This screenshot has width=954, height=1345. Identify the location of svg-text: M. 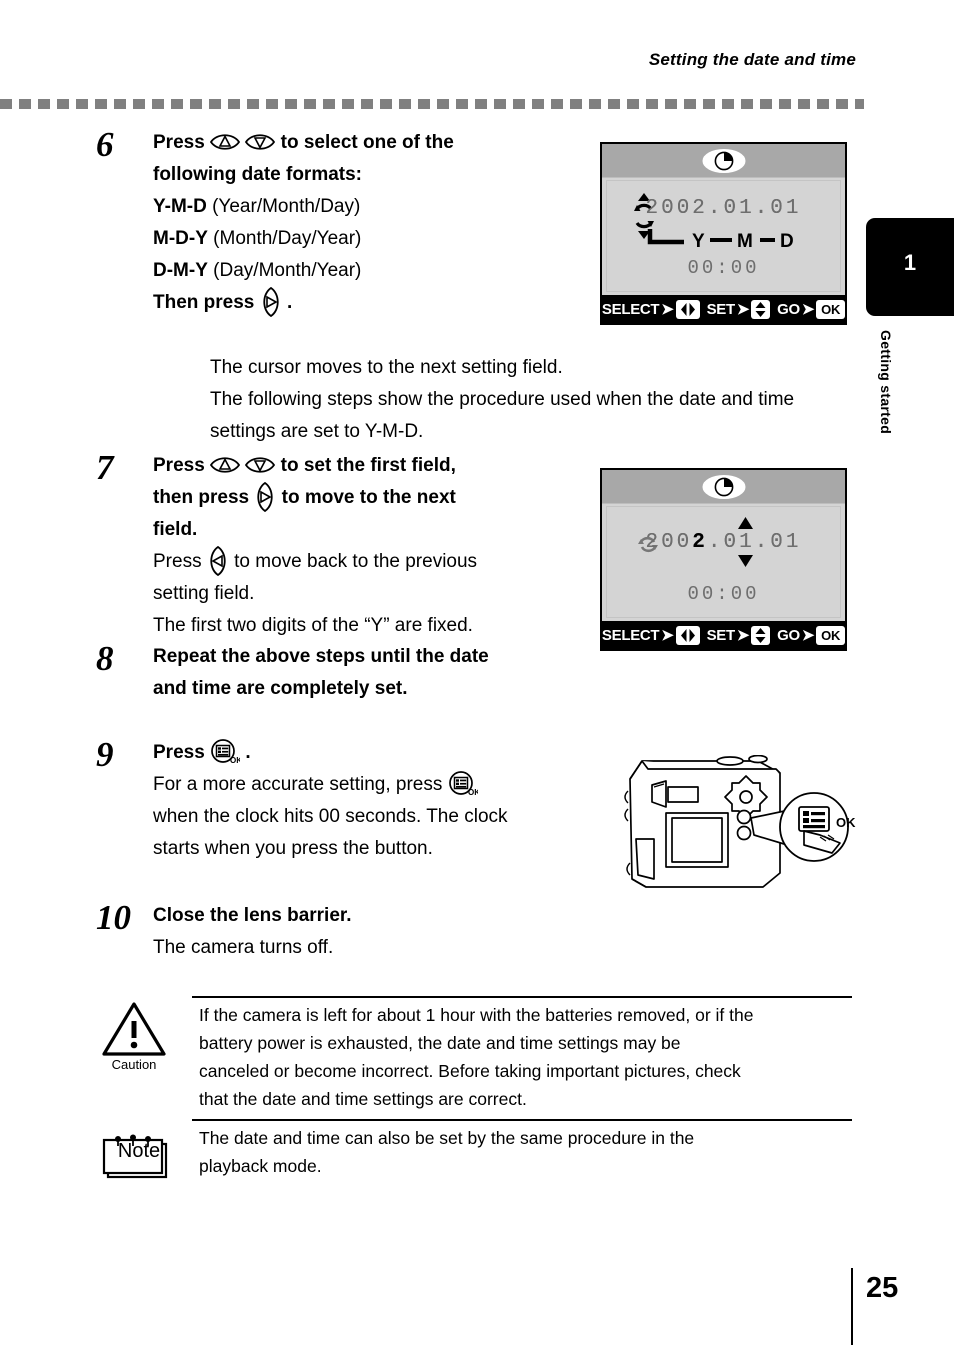
(745, 241).